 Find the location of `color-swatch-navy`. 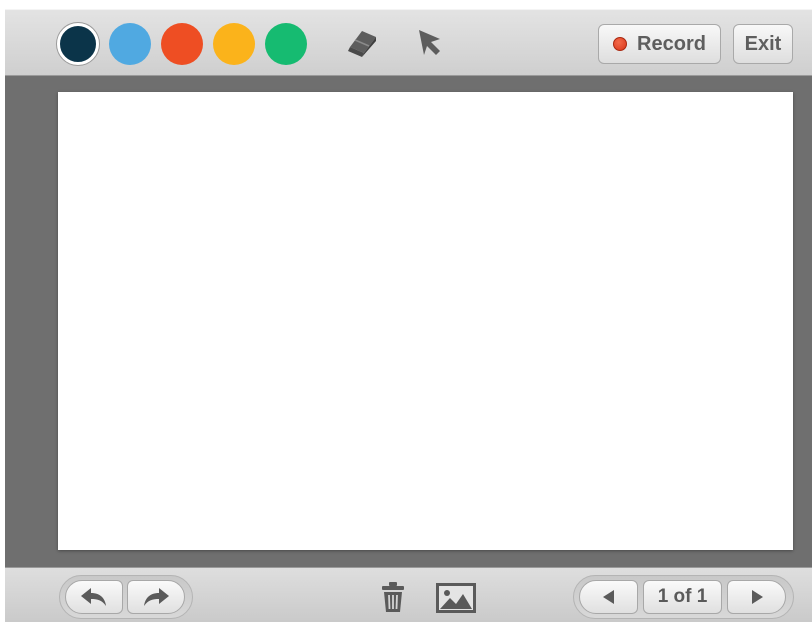

color-swatch-navy is located at coordinates (78, 44).